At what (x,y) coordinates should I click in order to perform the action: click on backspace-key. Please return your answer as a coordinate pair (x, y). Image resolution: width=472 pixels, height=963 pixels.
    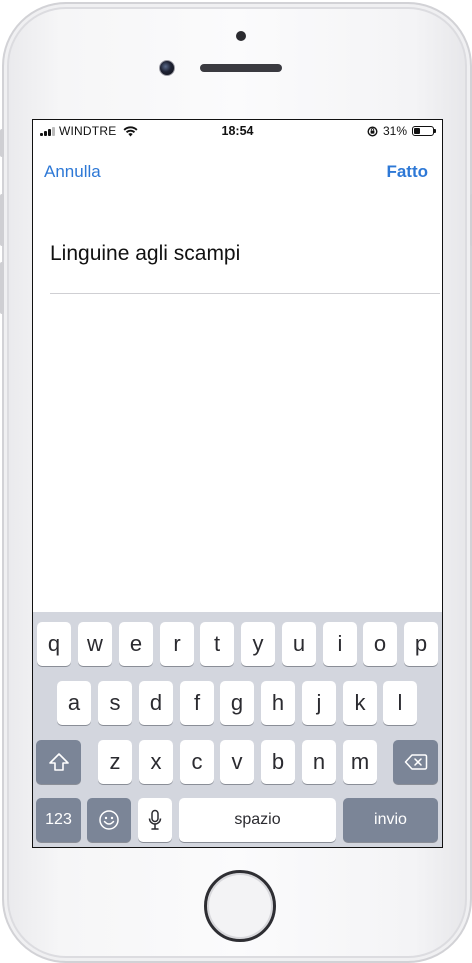
    Looking at the image, I should click on (415, 762).